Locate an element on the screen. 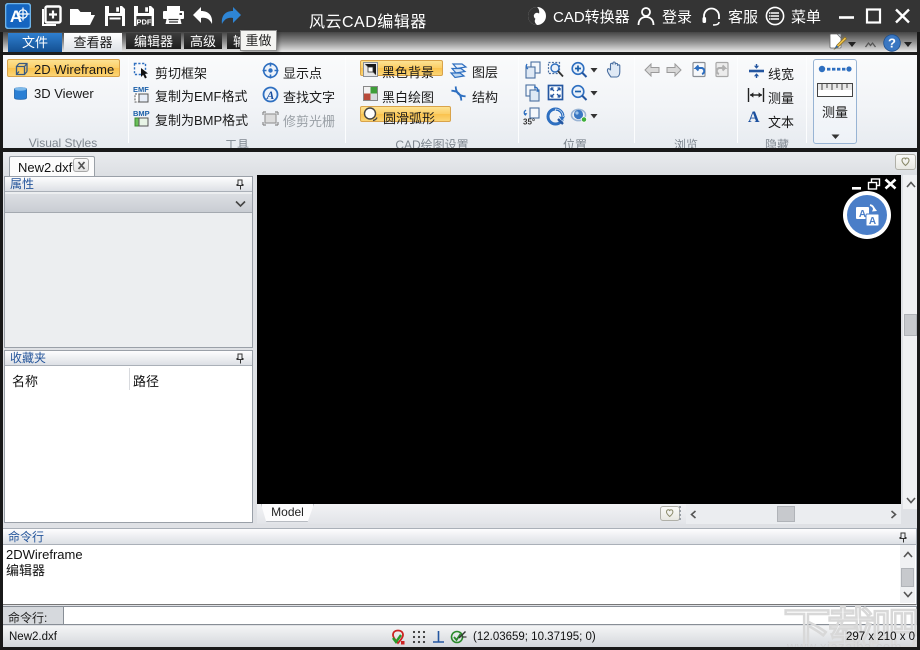 This screenshot has height=650, width=920. svg-text: EMF is located at coordinates (141, 89).